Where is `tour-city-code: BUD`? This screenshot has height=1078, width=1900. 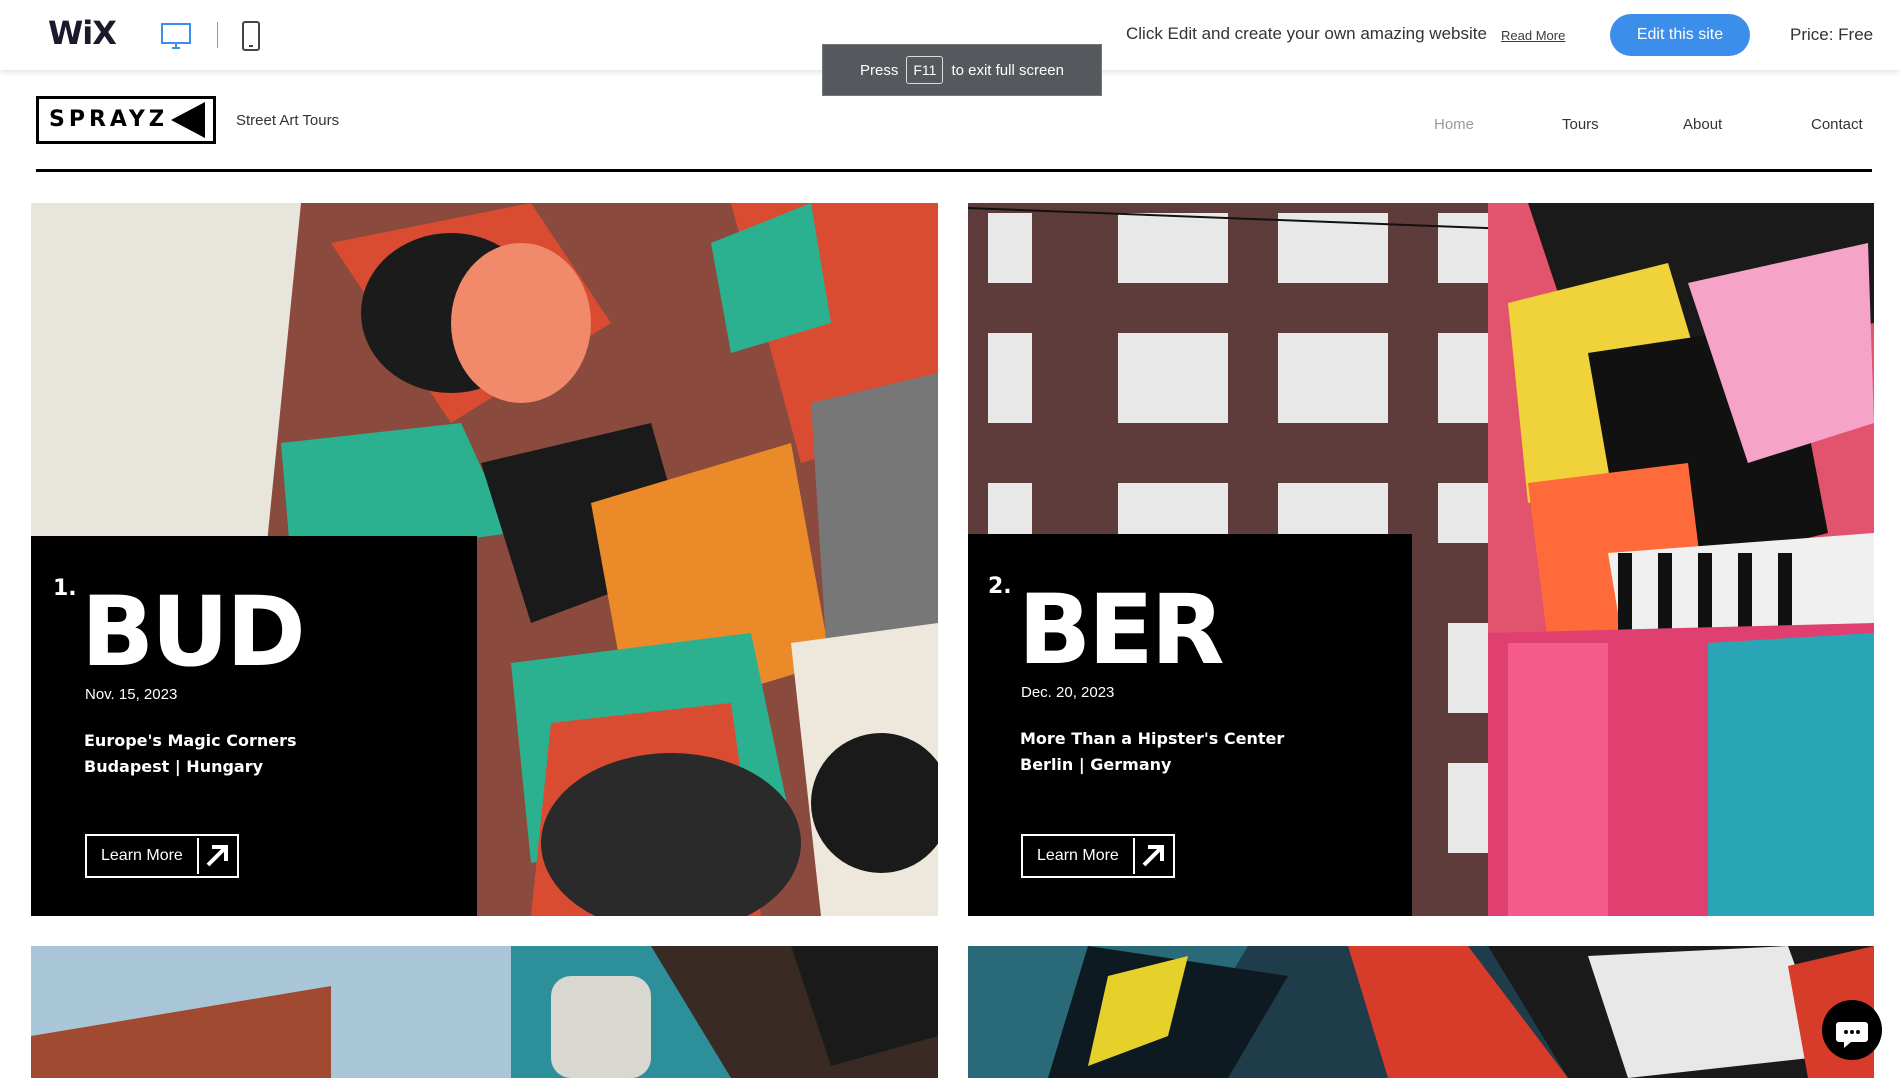
tour-city-code: BUD is located at coordinates (193, 632).